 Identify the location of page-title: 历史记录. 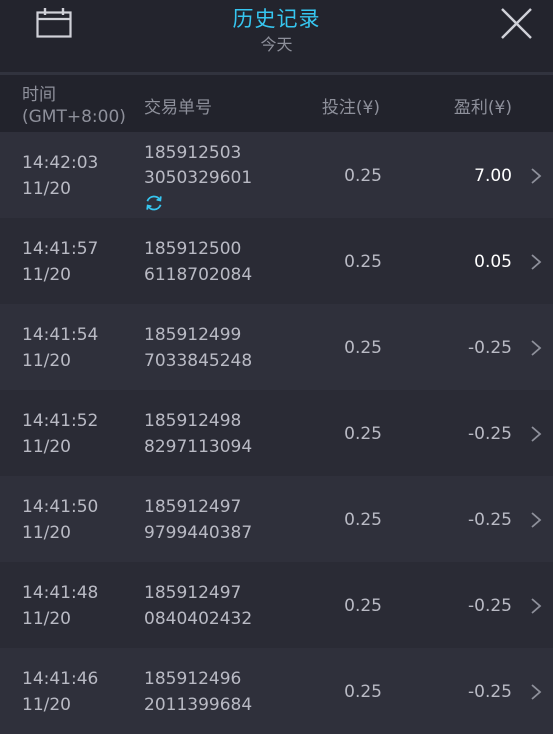
(276, 19).